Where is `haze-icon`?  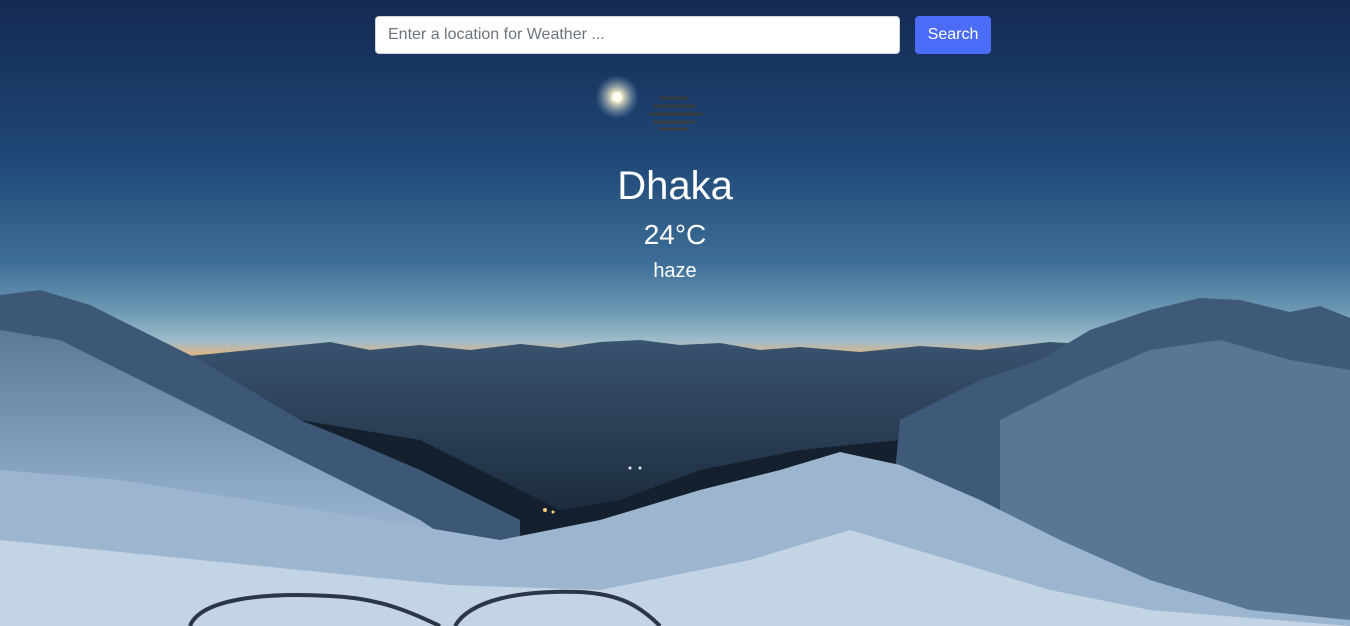 haze-icon is located at coordinates (676, 113).